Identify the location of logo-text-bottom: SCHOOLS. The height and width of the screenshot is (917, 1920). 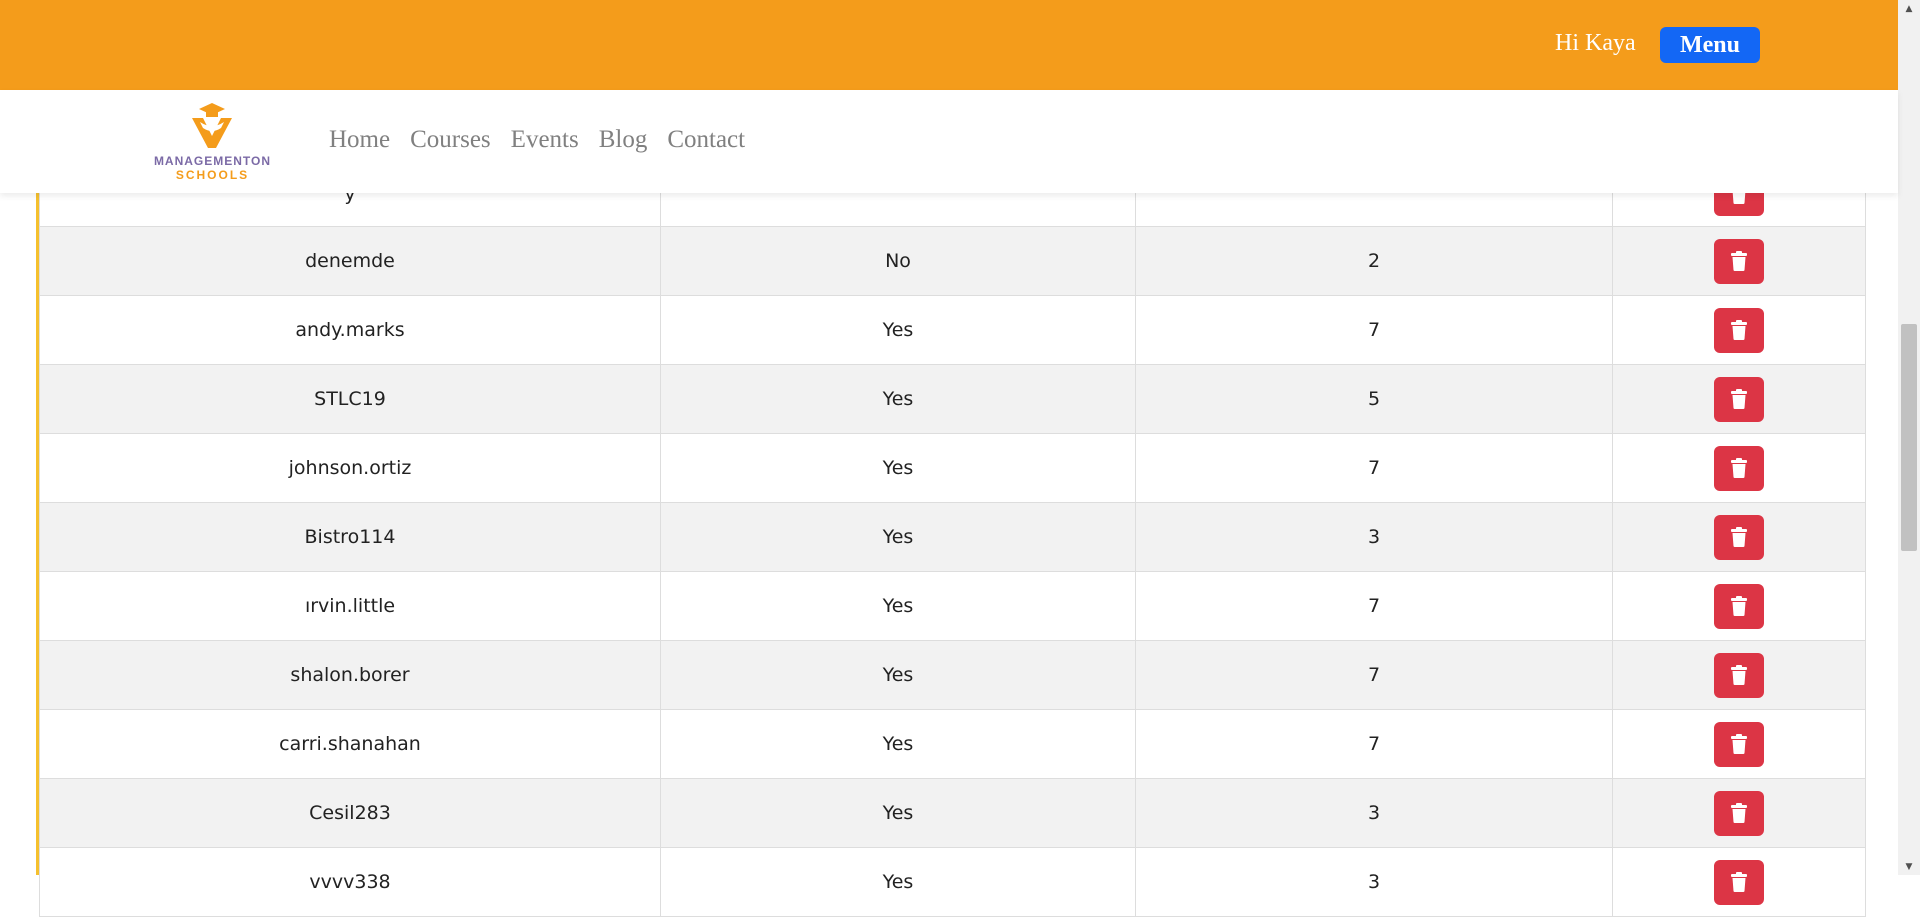
(212, 175).